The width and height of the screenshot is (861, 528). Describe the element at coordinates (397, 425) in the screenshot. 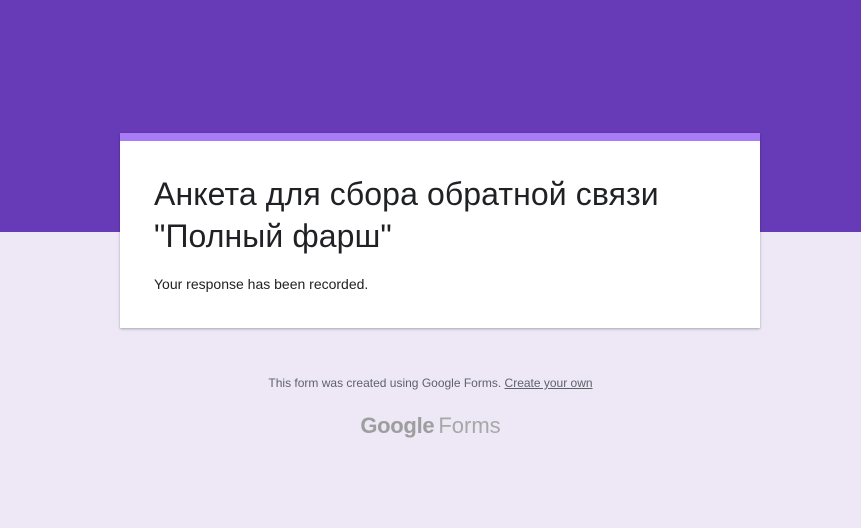

I see `brand-google-text: Google` at that location.